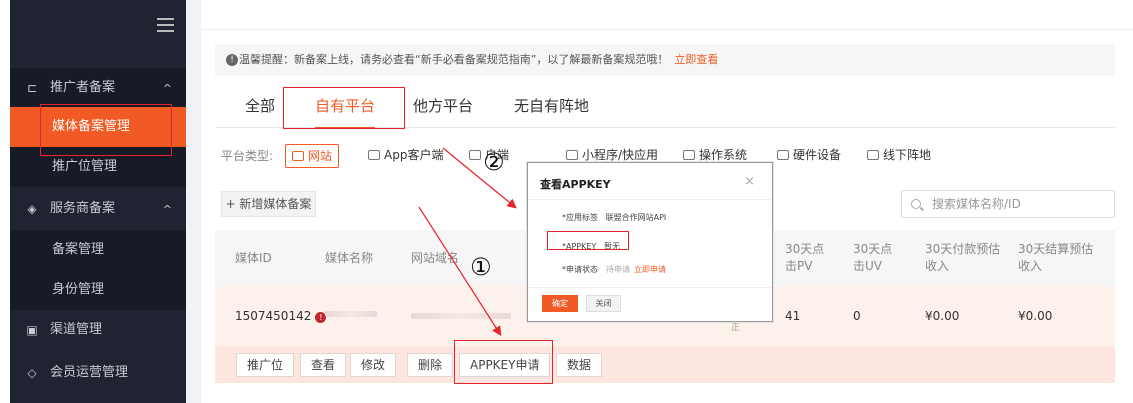  Describe the element at coordinates (460, 271) in the screenshot. I see `arrow-to-appkey-button` at that location.